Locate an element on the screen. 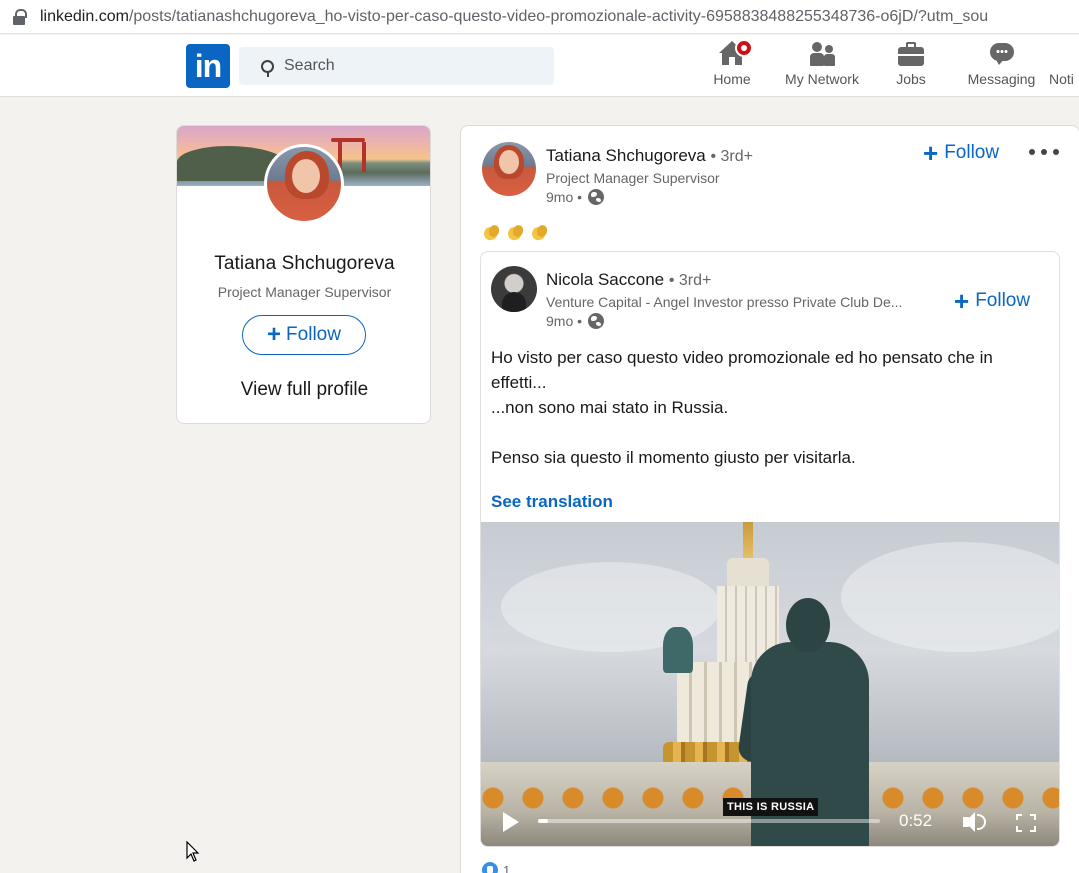 The image size is (1079, 873). post-meta: 9mo • is located at coordinates (575, 197).